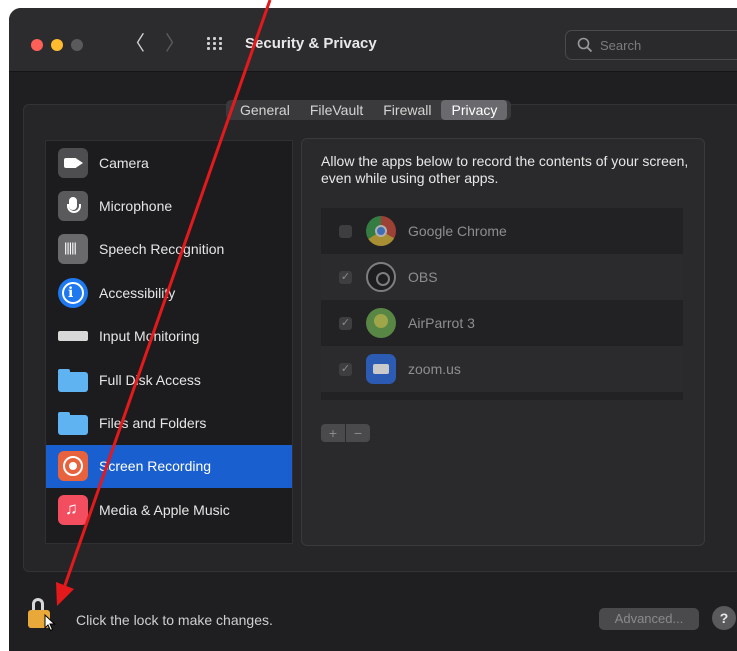  I want to click on app-name: OBS, so click(423, 277).